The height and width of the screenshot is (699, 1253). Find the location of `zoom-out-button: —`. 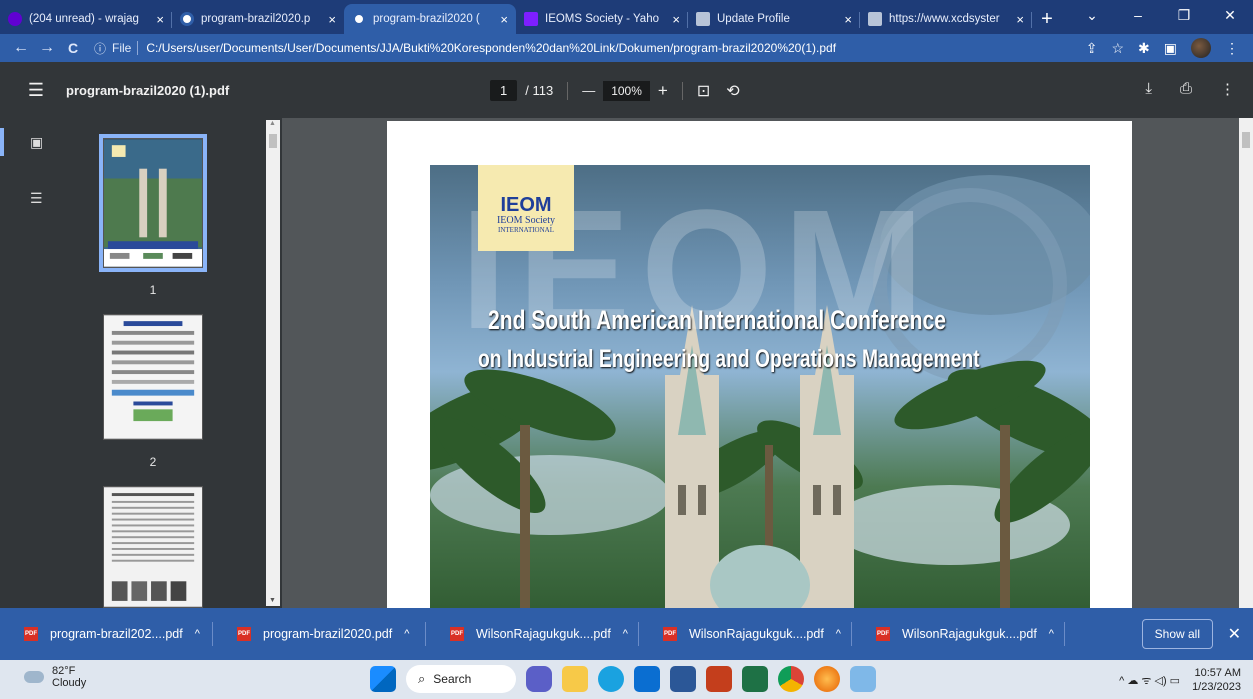

zoom-out-button: — is located at coordinates (588, 90).